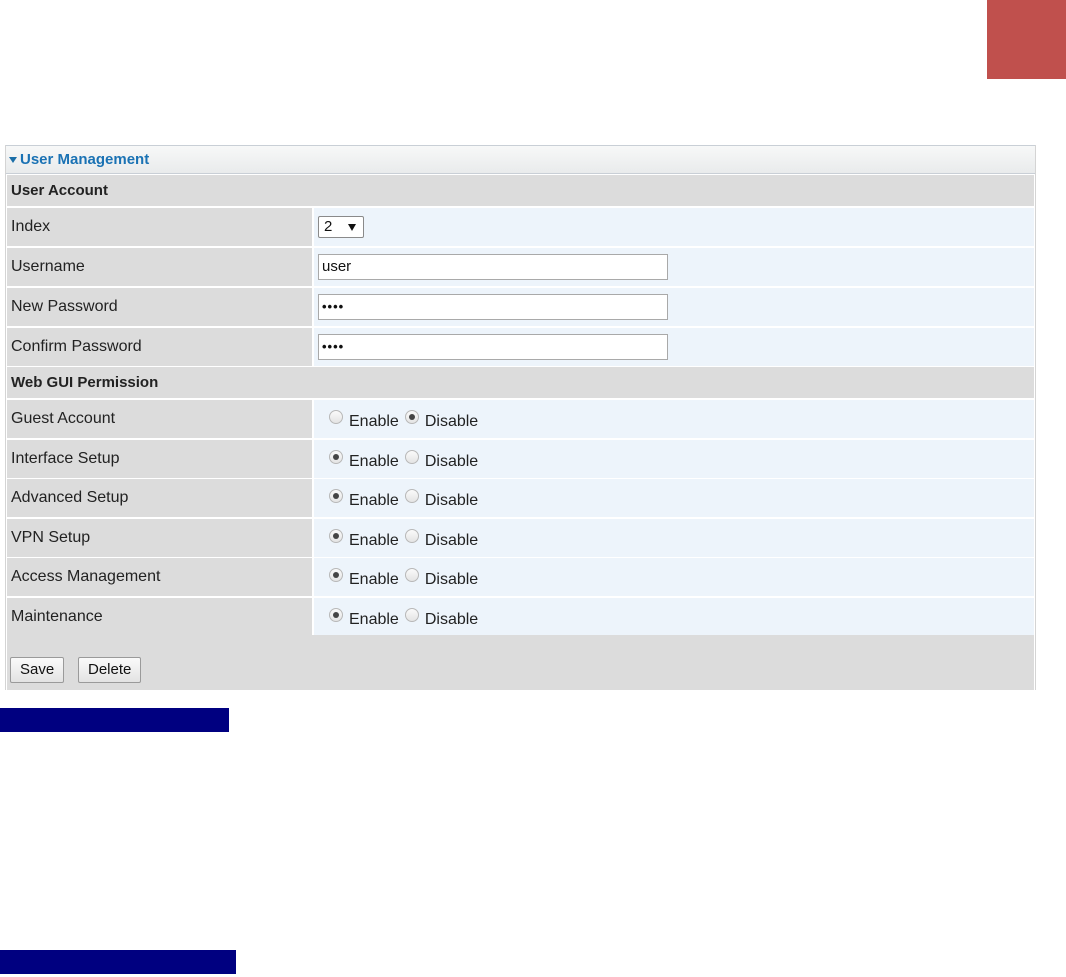 Image resolution: width=1066 pixels, height=977 pixels. What do you see at coordinates (520, 227) in the screenshot?
I see `index-row: Index 2` at bounding box center [520, 227].